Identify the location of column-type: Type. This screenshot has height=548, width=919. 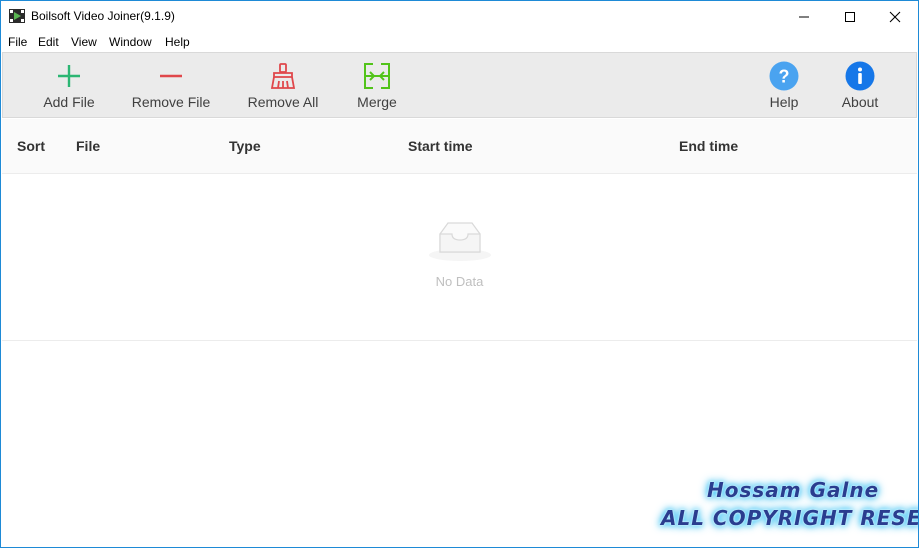
(245, 146).